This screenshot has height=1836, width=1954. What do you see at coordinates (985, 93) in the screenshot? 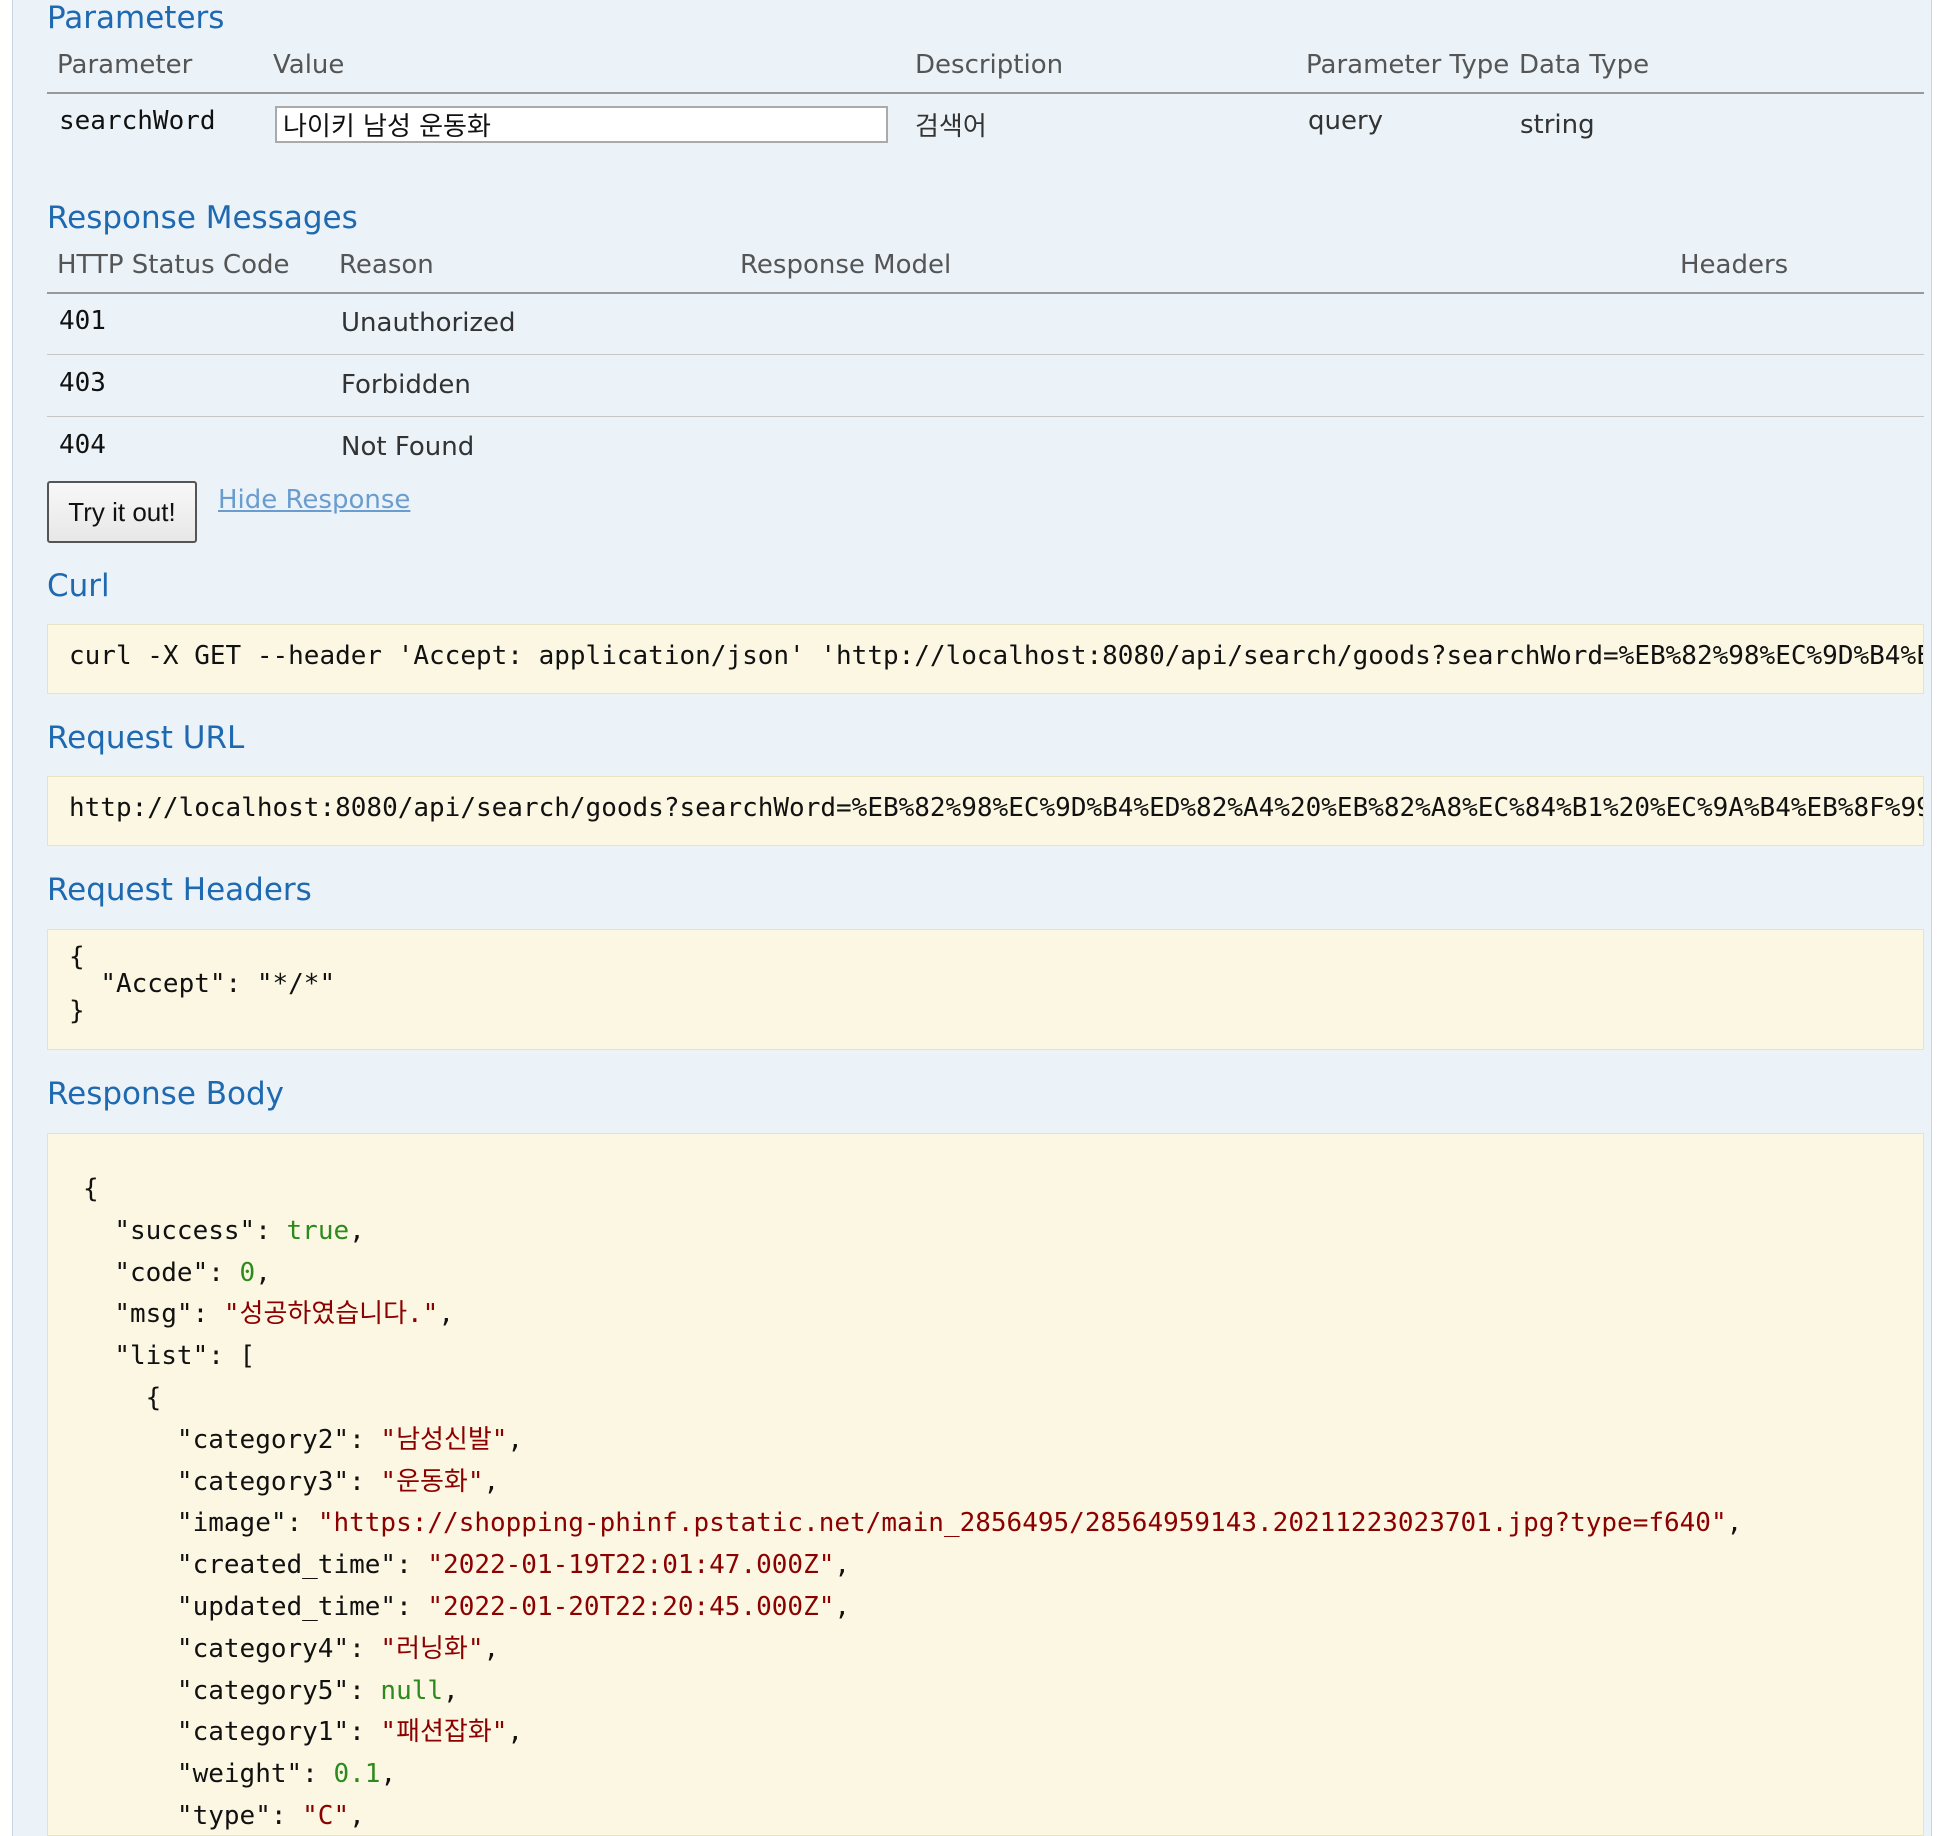
I see `param-header-divider` at bounding box center [985, 93].